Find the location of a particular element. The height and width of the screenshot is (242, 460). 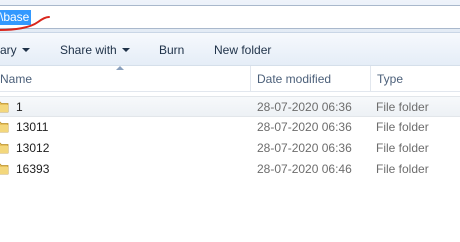

column-header-date-modified: Date modified is located at coordinates (294, 79).